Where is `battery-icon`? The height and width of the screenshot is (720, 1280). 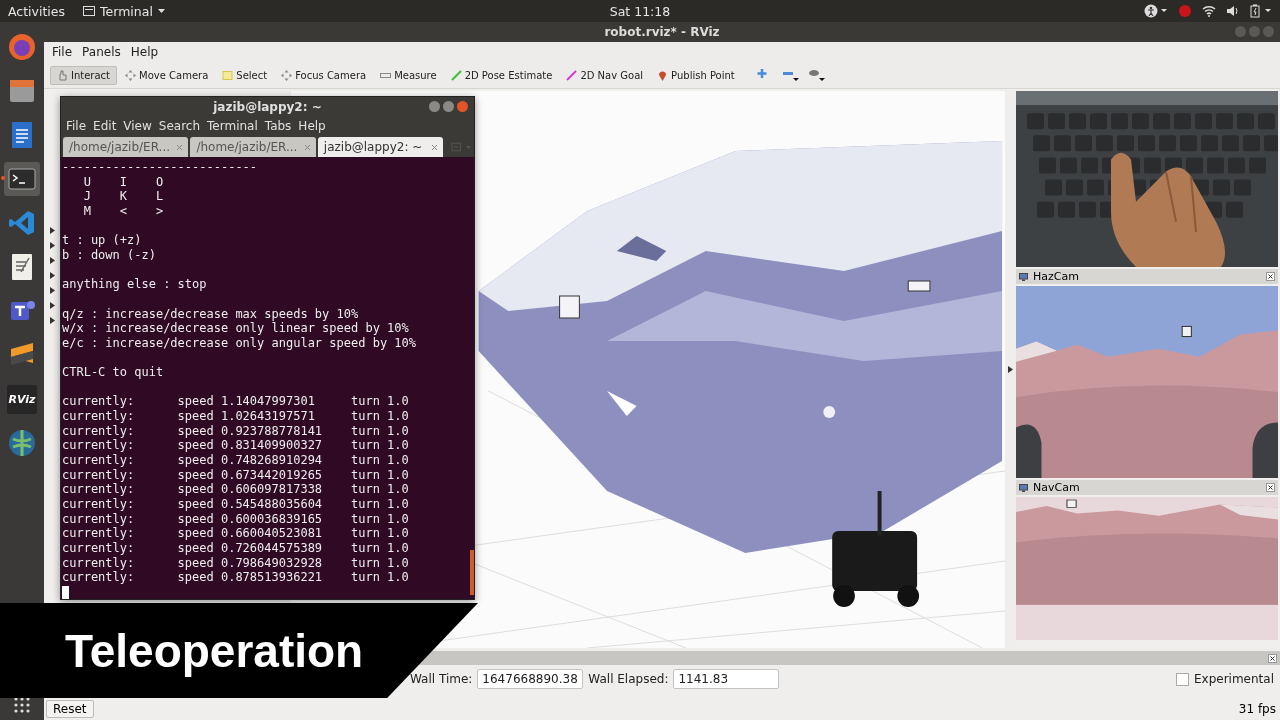
battery-icon is located at coordinates (1261, 11).